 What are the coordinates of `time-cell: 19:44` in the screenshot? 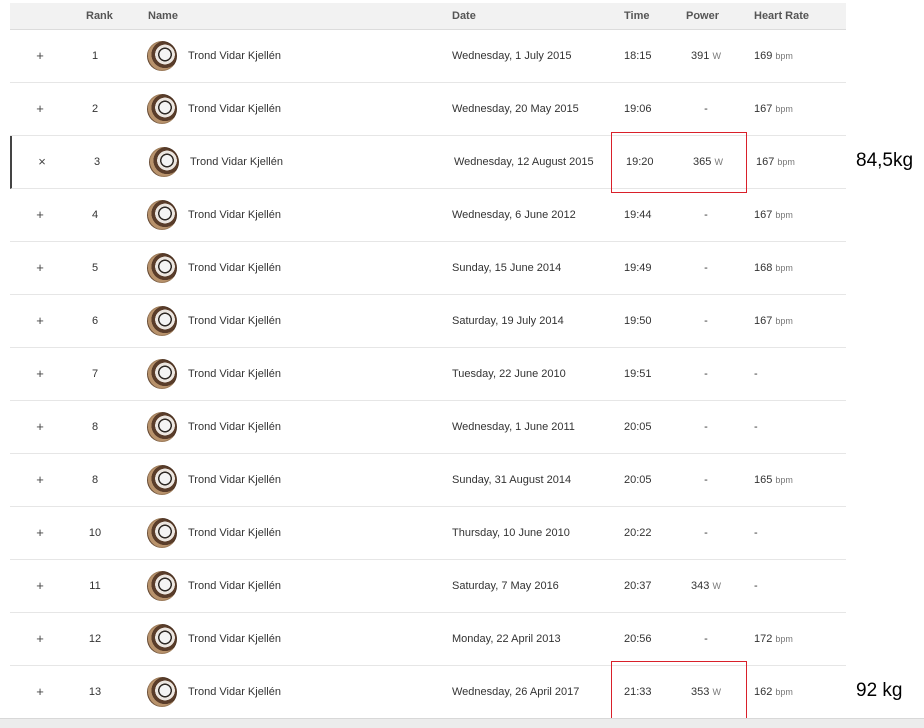 It's located at (638, 215).